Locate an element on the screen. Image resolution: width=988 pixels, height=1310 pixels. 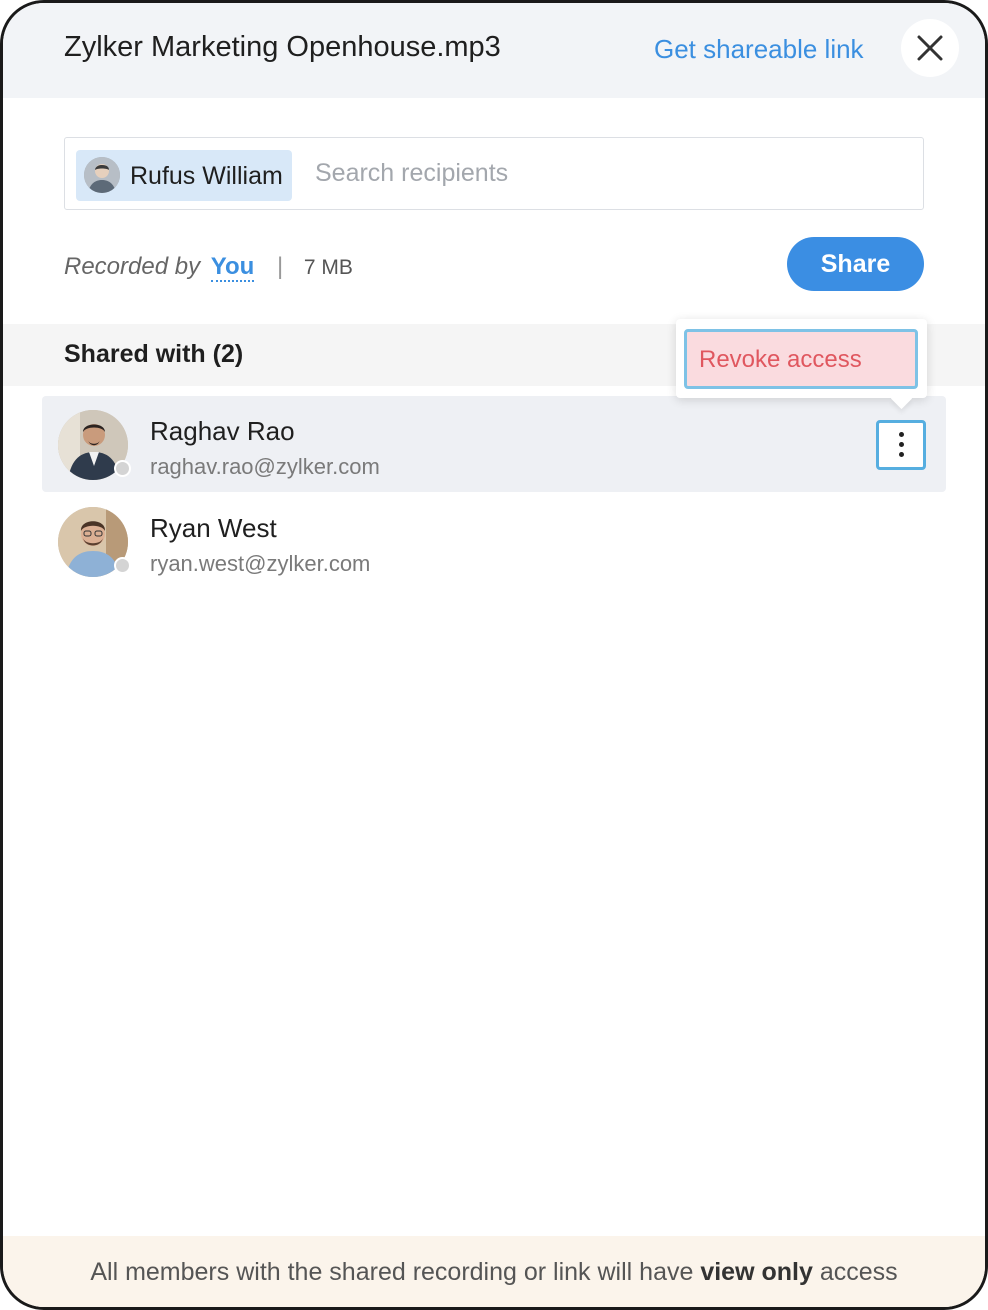
more-options-button is located at coordinates (901, 445).